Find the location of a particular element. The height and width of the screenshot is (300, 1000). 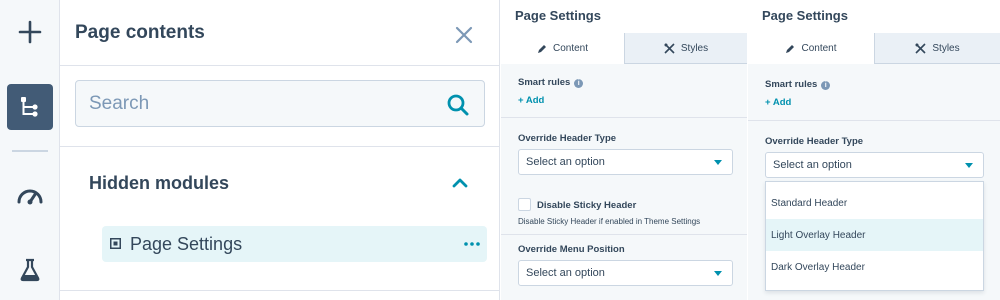

module-icon is located at coordinates (115, 243).